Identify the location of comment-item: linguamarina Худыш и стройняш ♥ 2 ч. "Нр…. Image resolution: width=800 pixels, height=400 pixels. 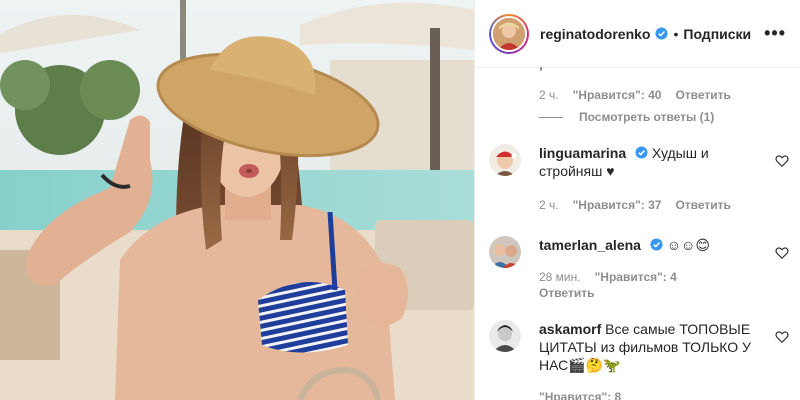
(639, 184).